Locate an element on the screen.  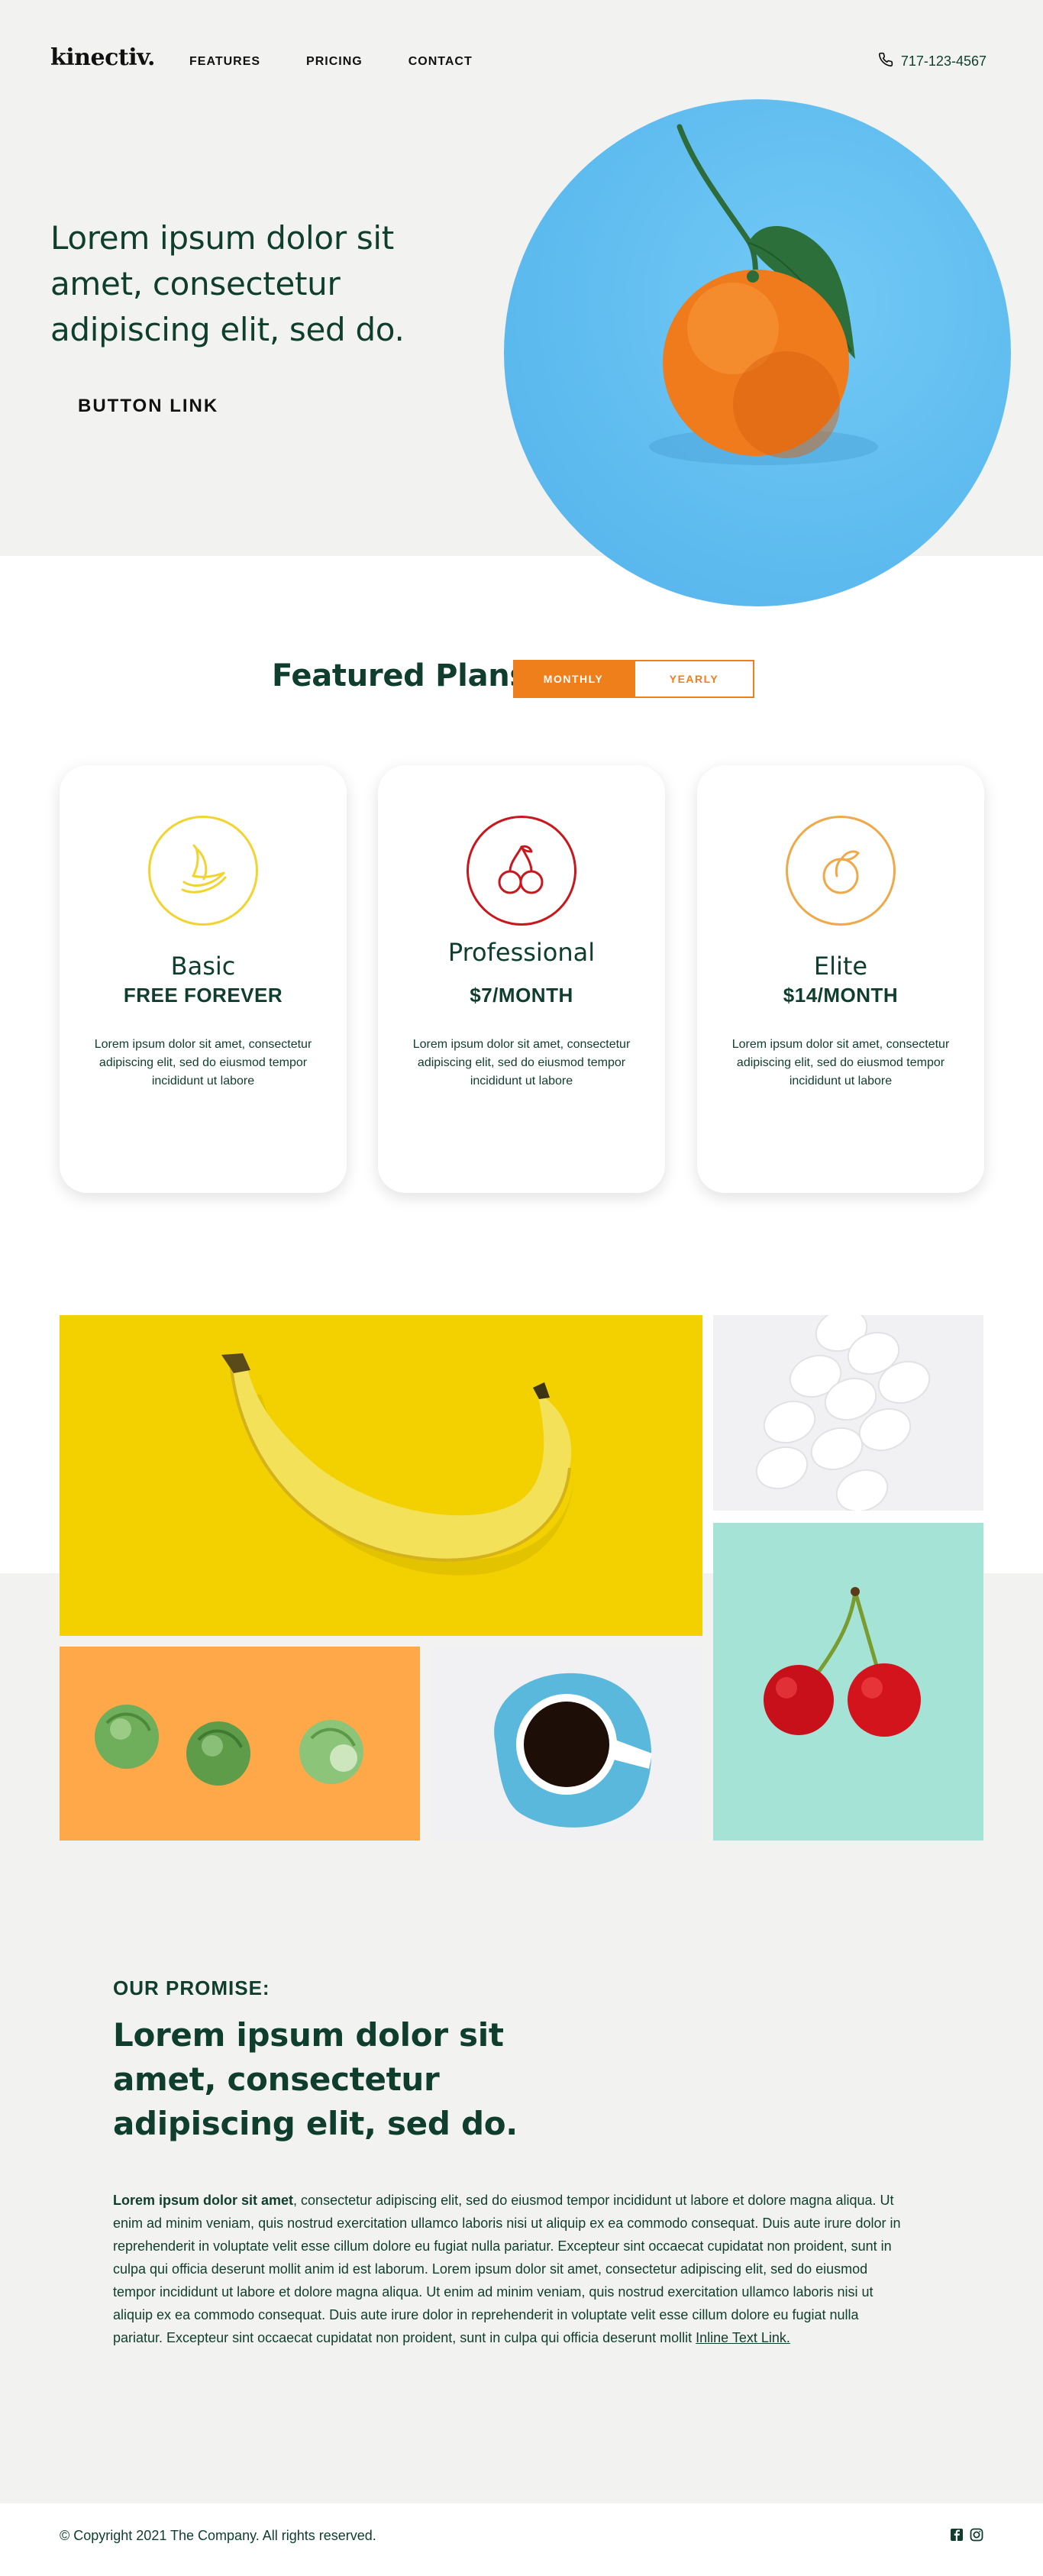
plan-price-basic: FREE FOREVER is located at coordinates (203, 995).